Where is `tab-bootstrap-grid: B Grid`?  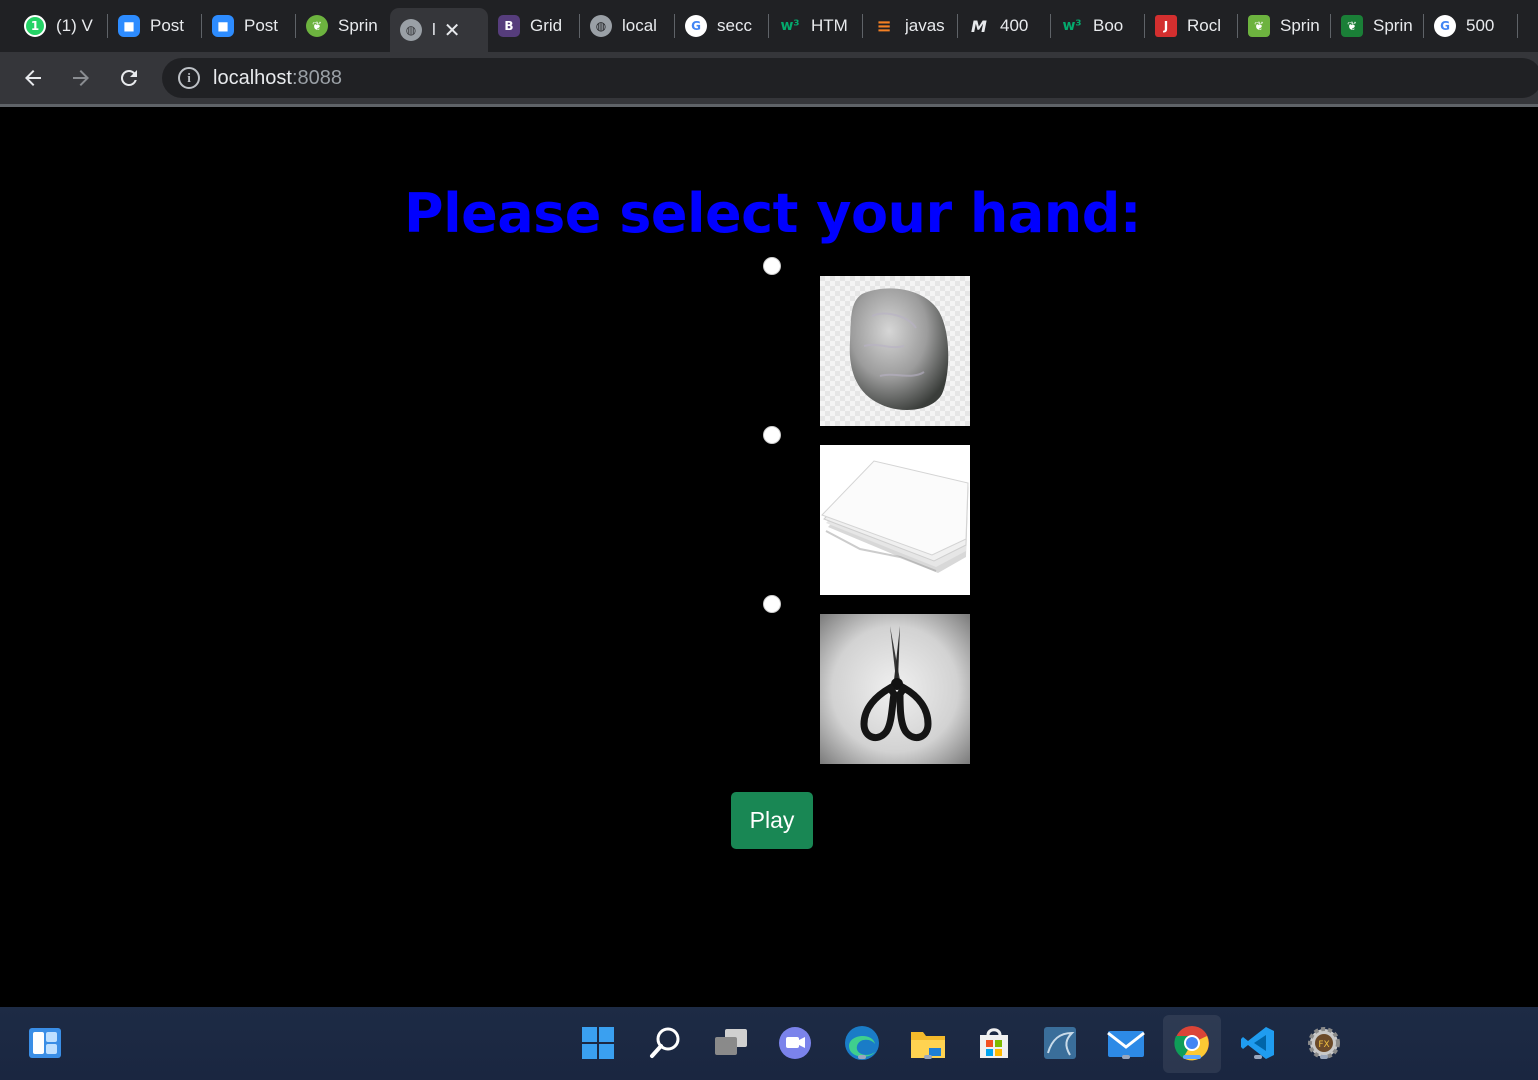 tab-bootstrap-grid: B Grid is located at coordinates (534, 26).